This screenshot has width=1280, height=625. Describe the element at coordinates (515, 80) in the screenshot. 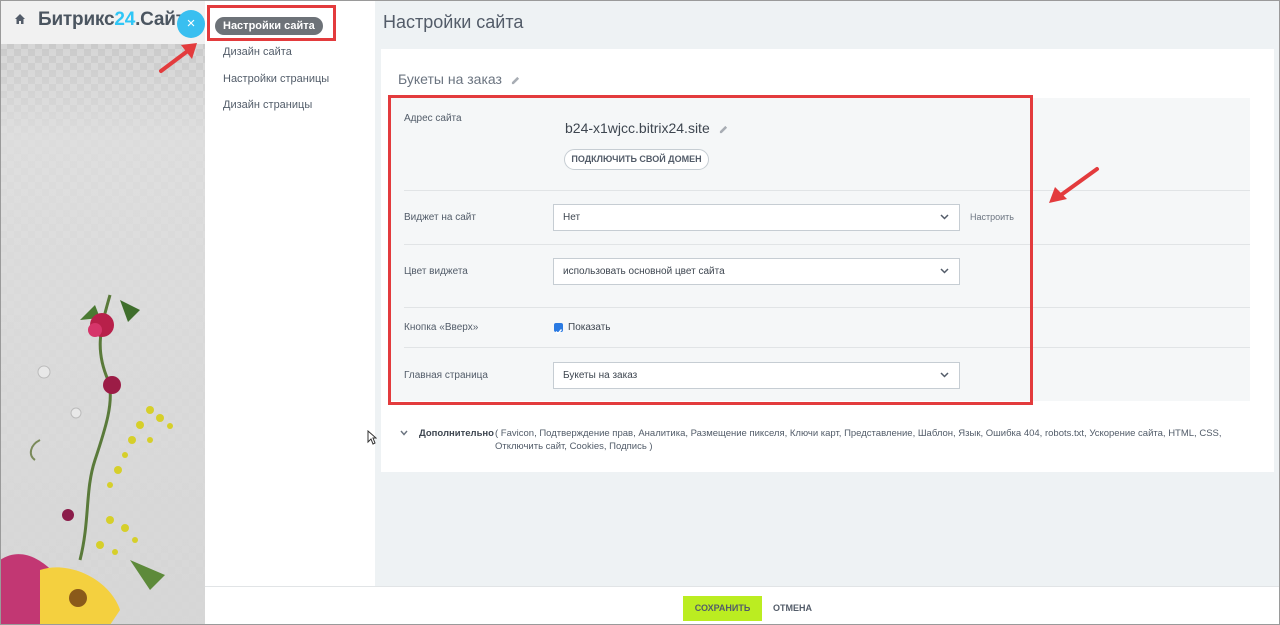

I see `edit-pencil-icon` at that location.